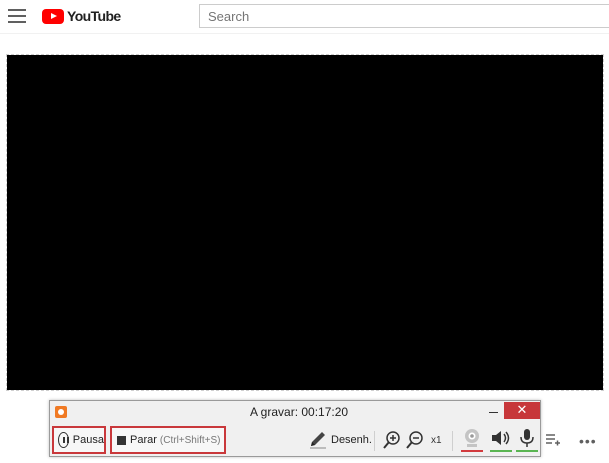 The image size is (609, 463). I want to click on draw-button: Desenh., so click(340, 440).